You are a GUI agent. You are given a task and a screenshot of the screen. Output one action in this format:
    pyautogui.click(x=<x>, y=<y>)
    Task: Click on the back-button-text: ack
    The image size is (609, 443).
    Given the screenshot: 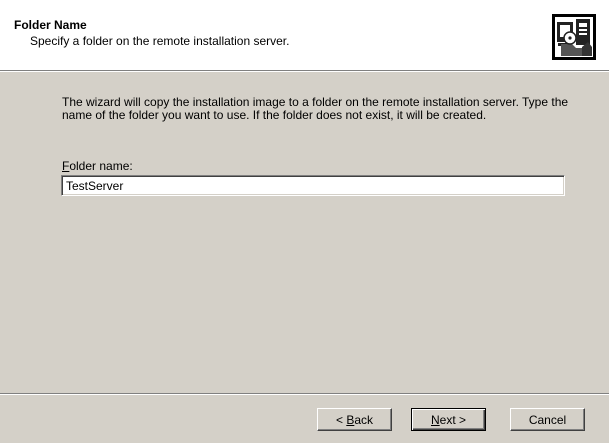 What is the action you would take?
    pyautogui.click(x=364, y=419)
    